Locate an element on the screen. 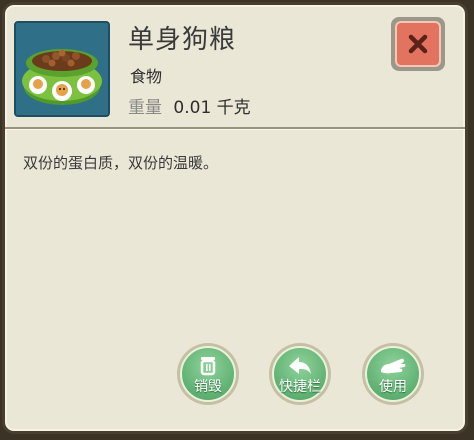 The width and height of the screenshot is (474, 440). destroy-button-label: 销毁 is located at coordinates (208, 387).